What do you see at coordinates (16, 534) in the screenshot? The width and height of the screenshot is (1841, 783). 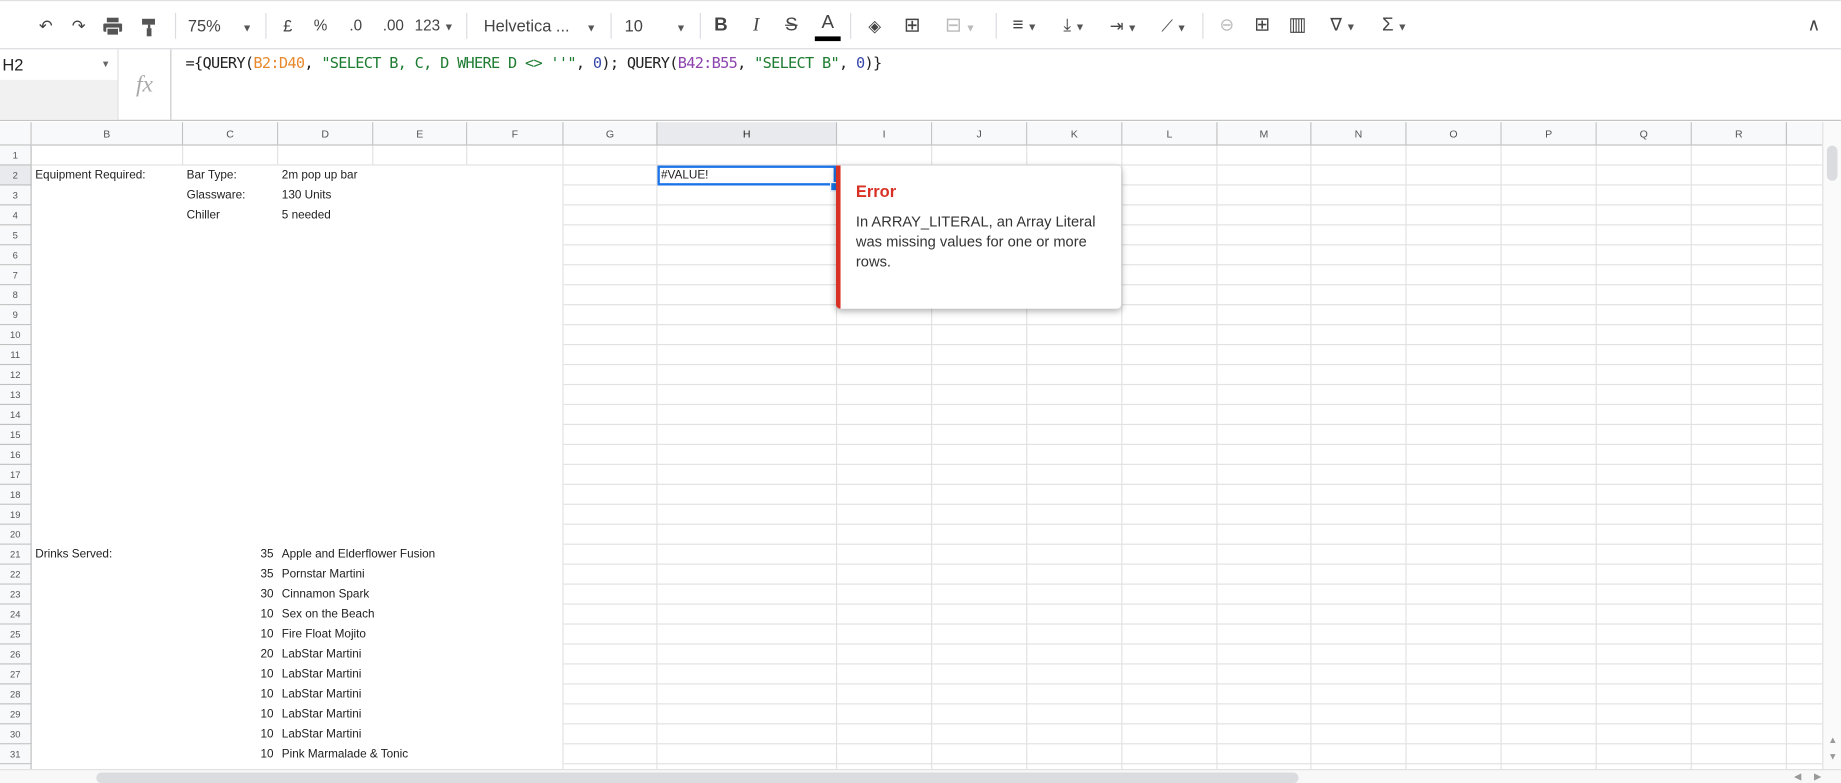 I see `row-header: 20` at bounding box center [16, 534].